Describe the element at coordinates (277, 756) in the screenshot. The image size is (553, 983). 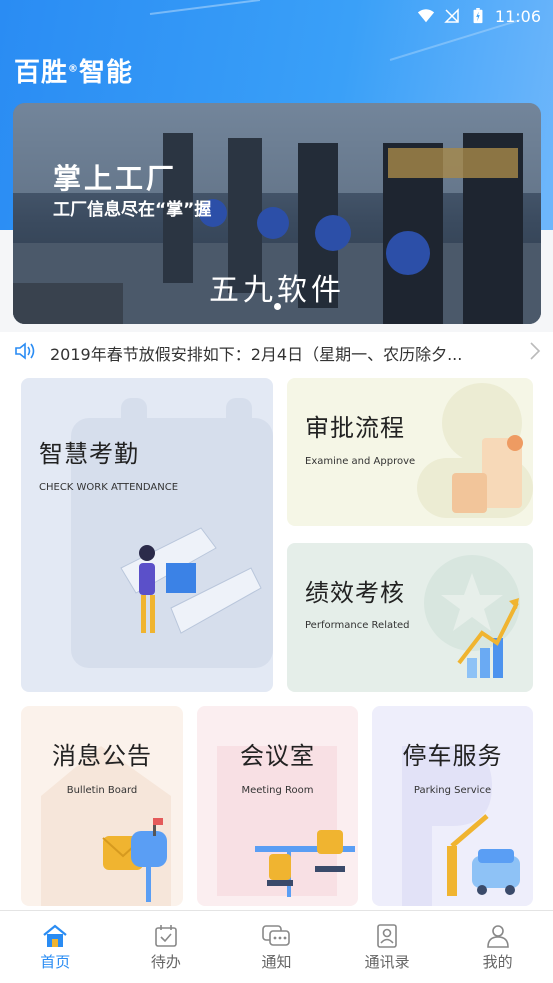
I see `meeting-title: 会议室` at that location.